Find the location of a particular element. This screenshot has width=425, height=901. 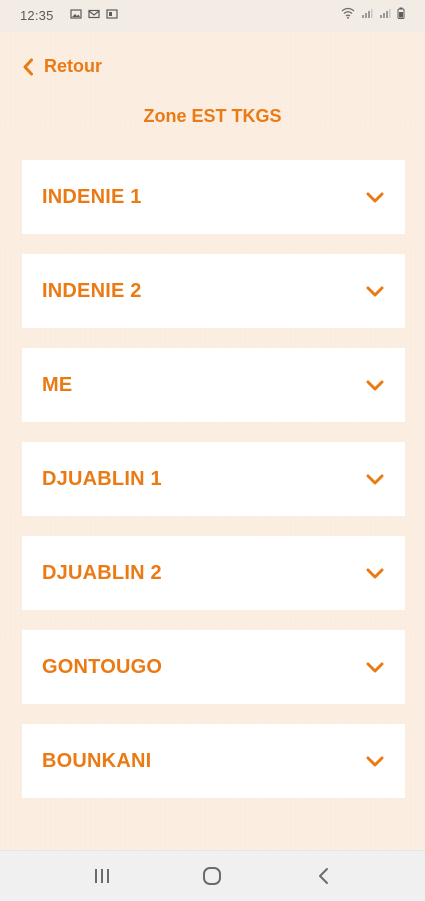

recent-apps-icon is located at coordinates (102, 876).